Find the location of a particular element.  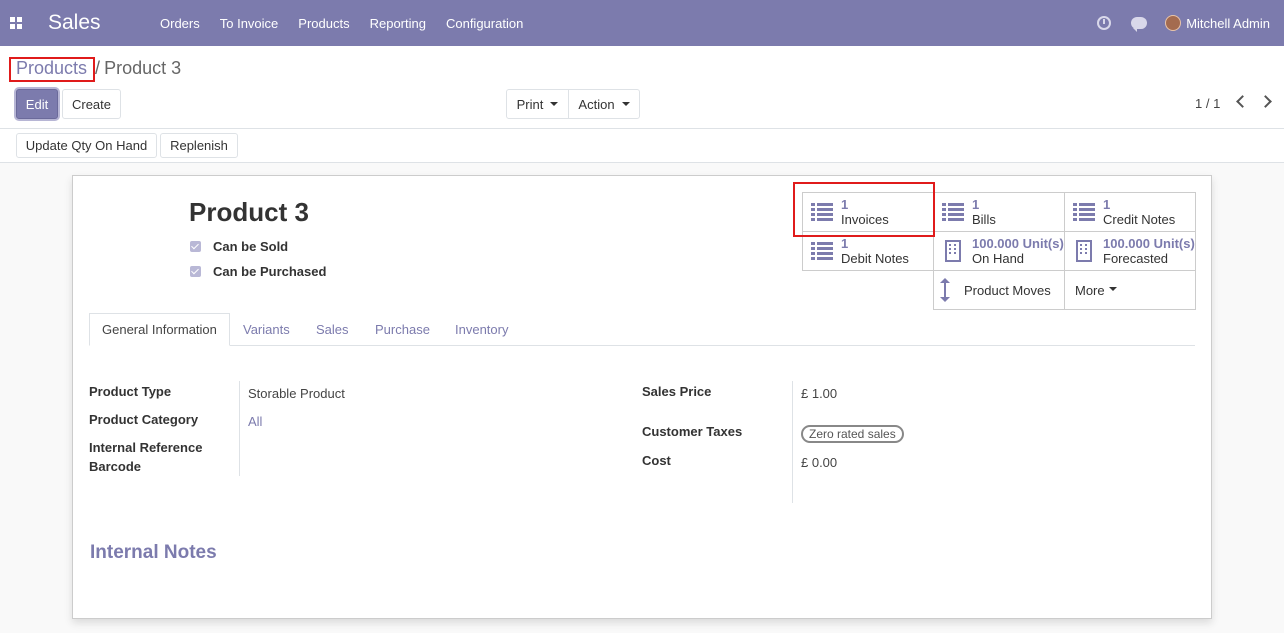

messaging-chat-icon is located at coordinates (1139, 24).